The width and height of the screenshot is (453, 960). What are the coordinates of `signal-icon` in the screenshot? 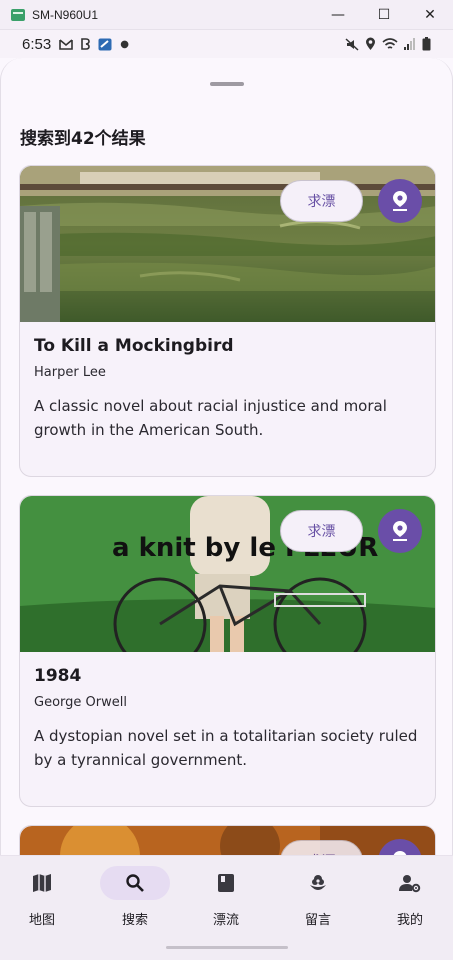 It's located at (409, 44).